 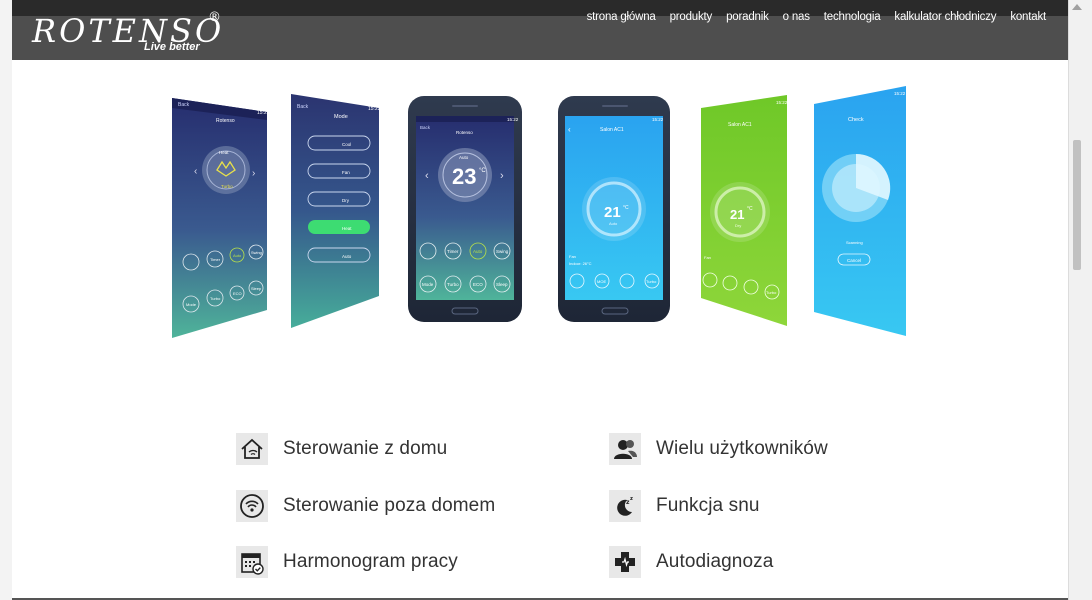 I want to click on screen2-option-heat: Heat, so click(x=347, y=228).